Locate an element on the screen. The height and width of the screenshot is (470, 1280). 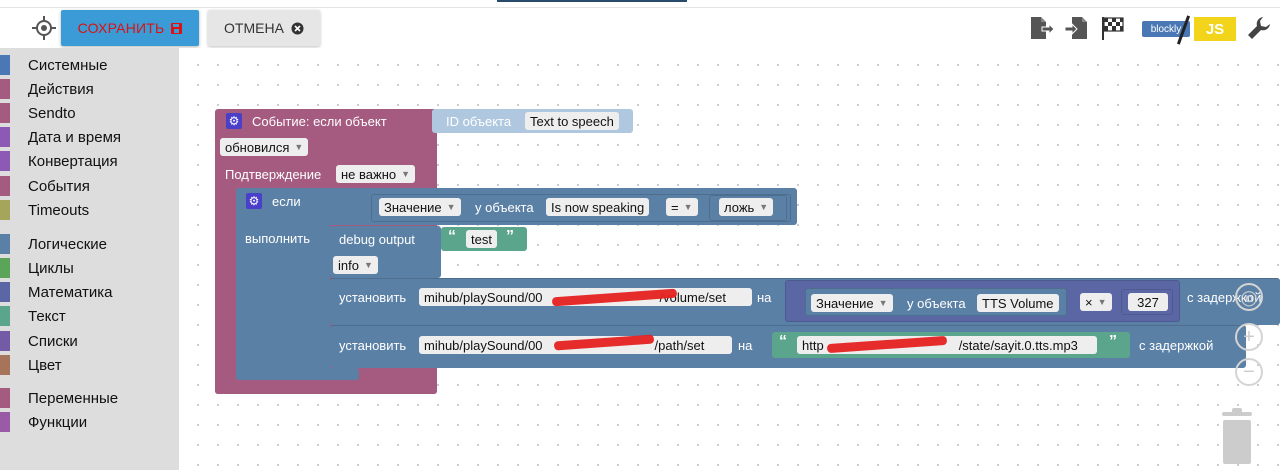
of-object-label: у объекта is located at coordinates (504, 207).